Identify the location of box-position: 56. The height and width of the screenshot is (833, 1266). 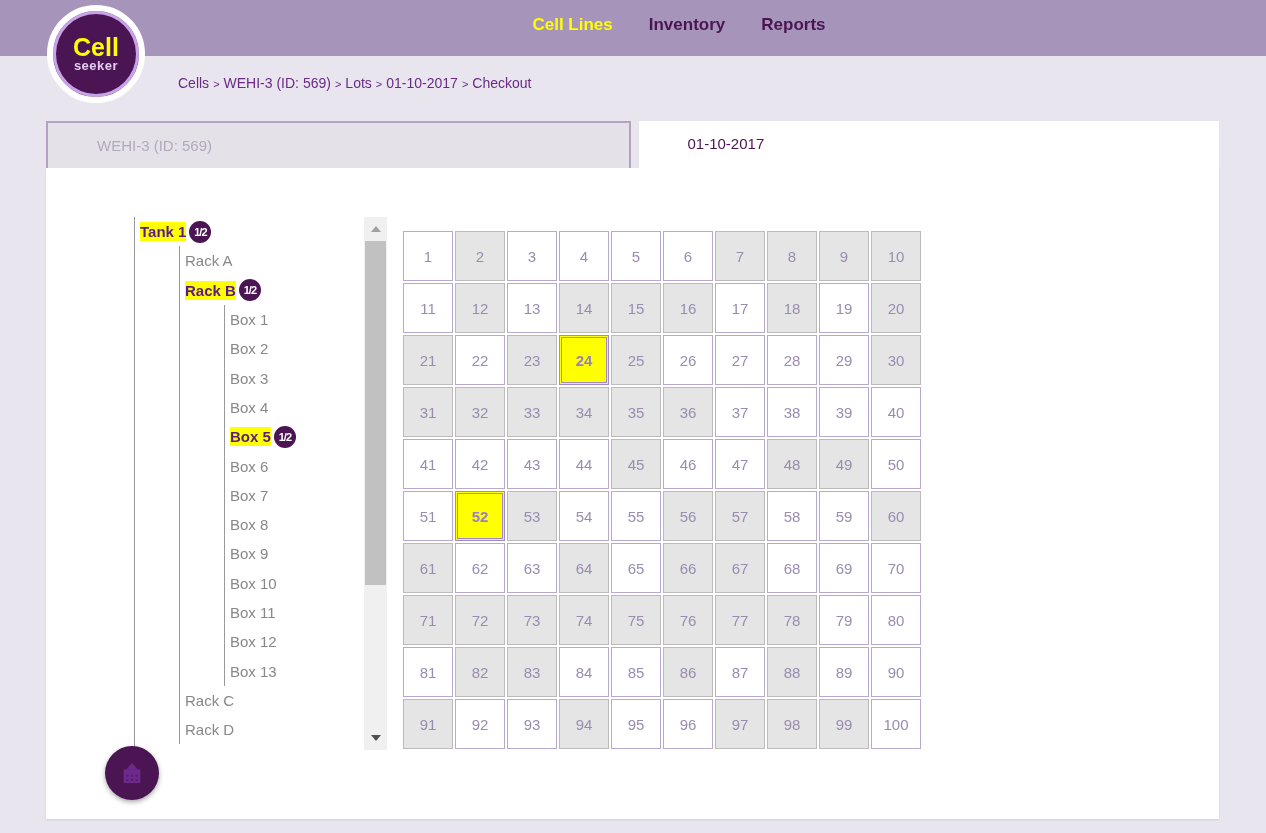
(688, 516).